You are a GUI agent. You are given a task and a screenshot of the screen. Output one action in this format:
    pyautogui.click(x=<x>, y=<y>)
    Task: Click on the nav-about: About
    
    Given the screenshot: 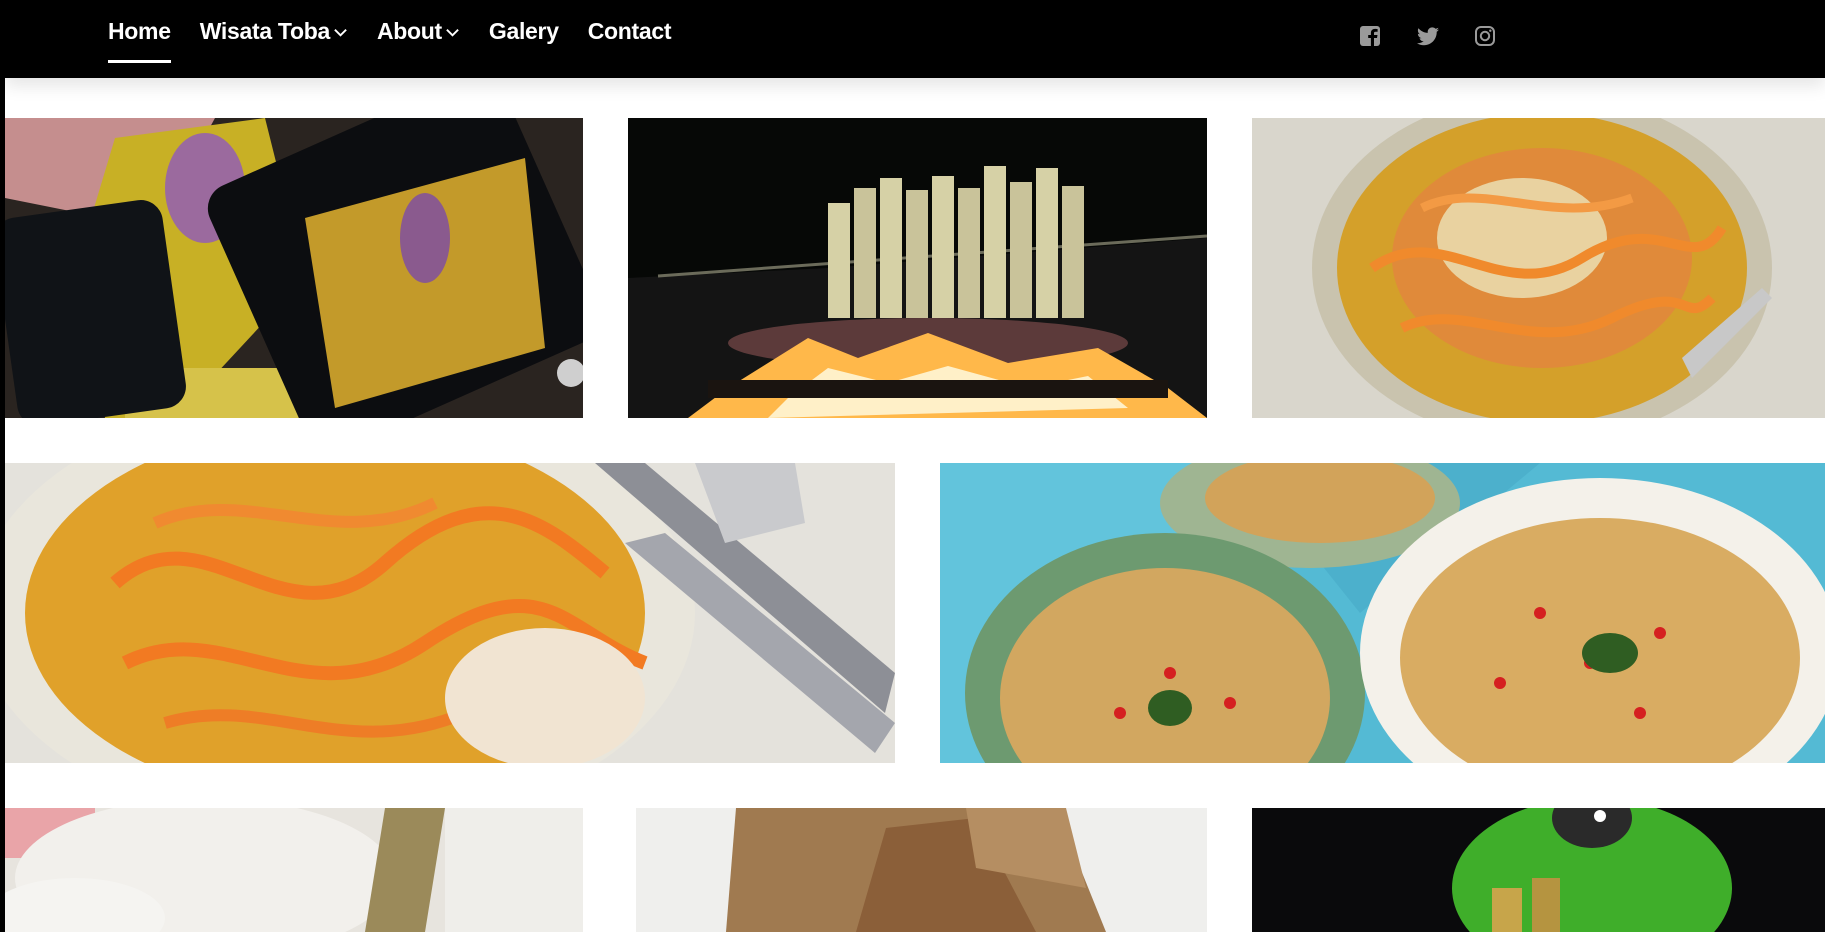 What is the action you would take?
    pyautogui.click(x=418, y=31)
    